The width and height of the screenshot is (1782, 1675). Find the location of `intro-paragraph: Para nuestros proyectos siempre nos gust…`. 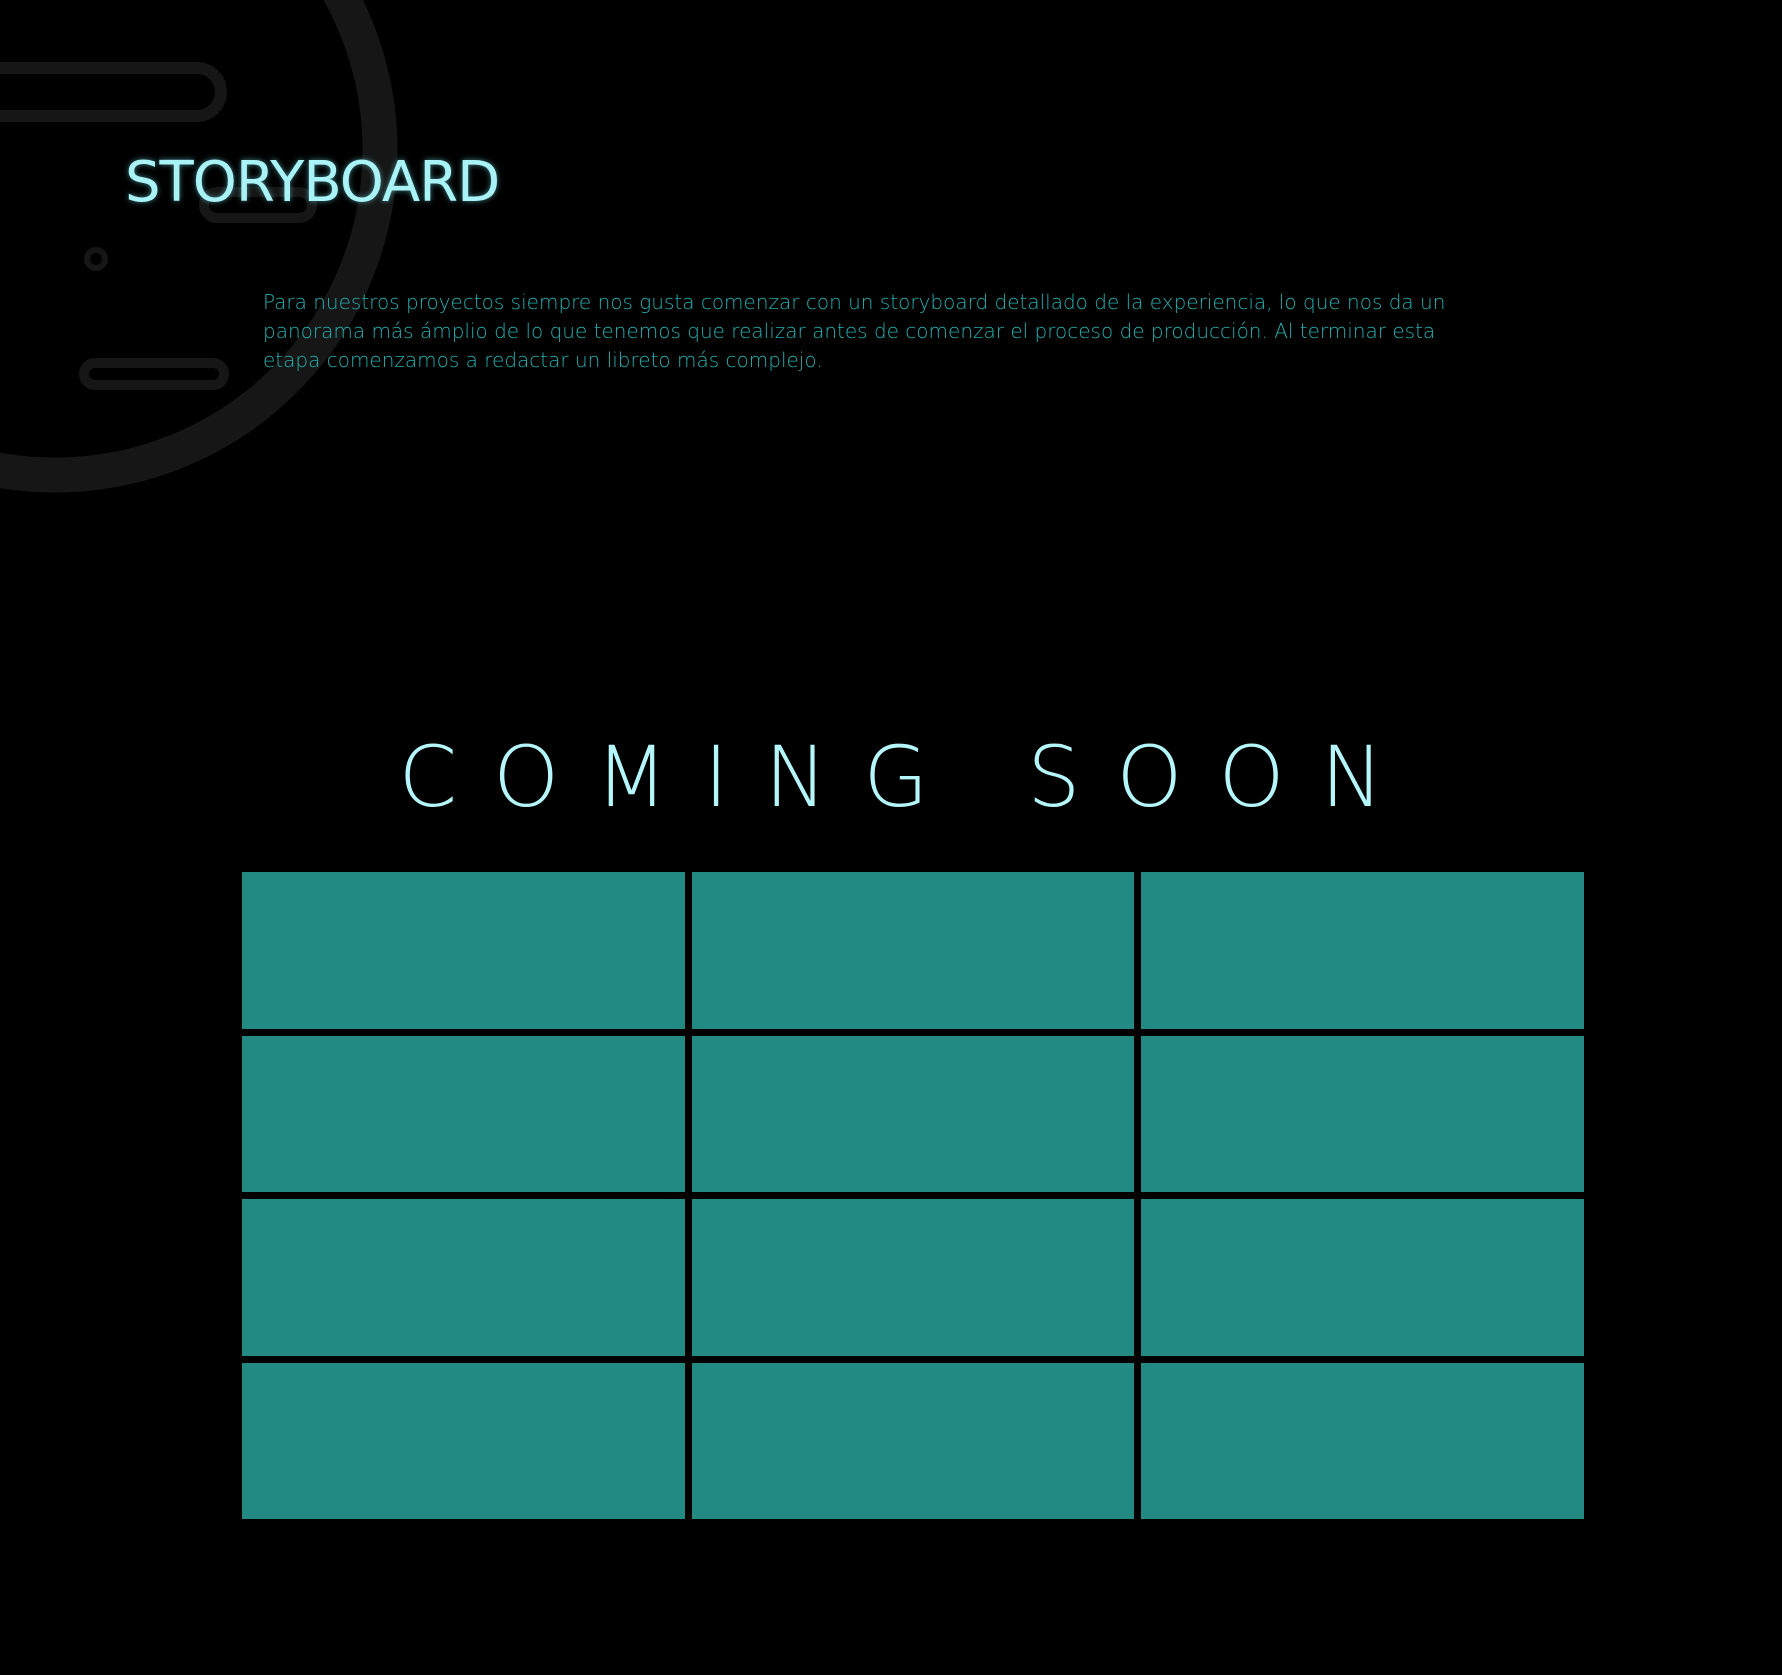

intro-paragraph: Para nuestros proyectos siempre nos gust… is located at coordinates (854, 331).